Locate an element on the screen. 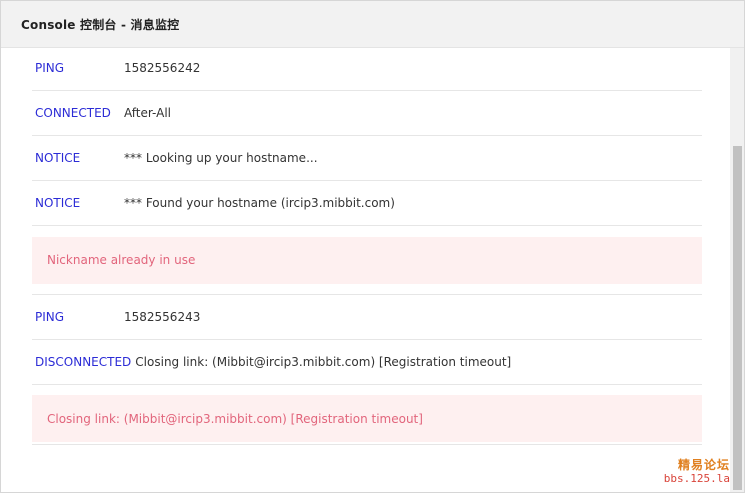 The width and height of the screenshot is (745, 493). log-message: 1582556242 is located at coordinates (162, 68).